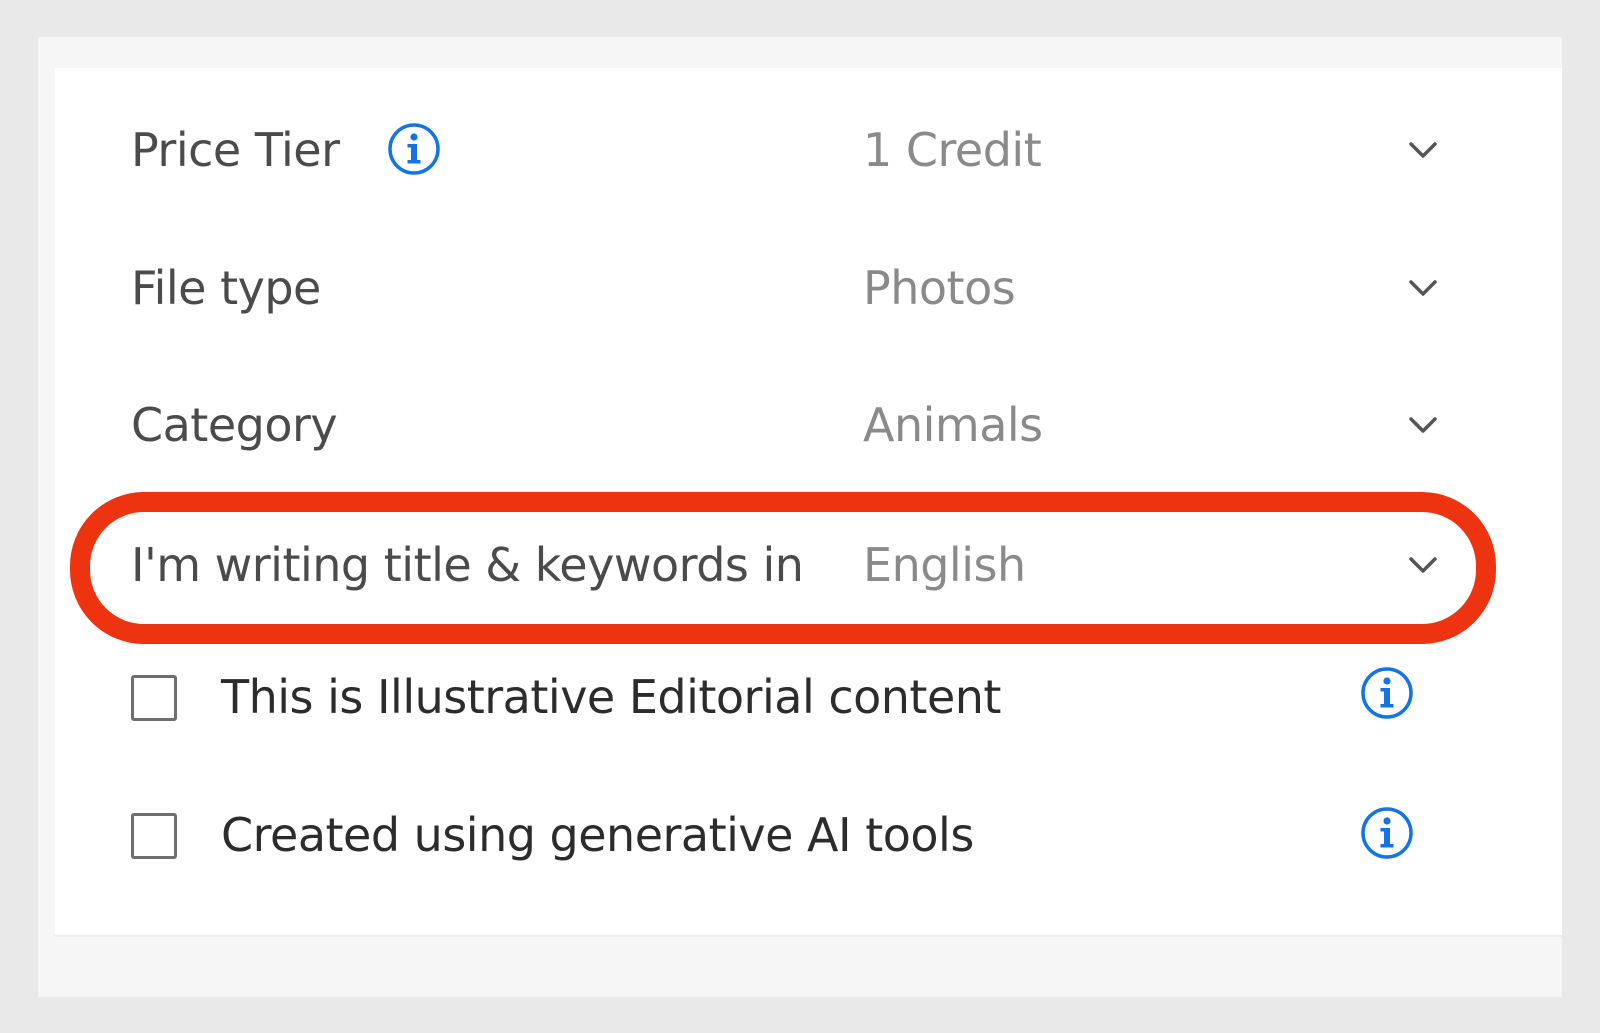 This screenshot has height=1033, width=1600. Describe the element at coordinates (226, 288) in the screenshot. I see `file-type-label: File type` at that location.